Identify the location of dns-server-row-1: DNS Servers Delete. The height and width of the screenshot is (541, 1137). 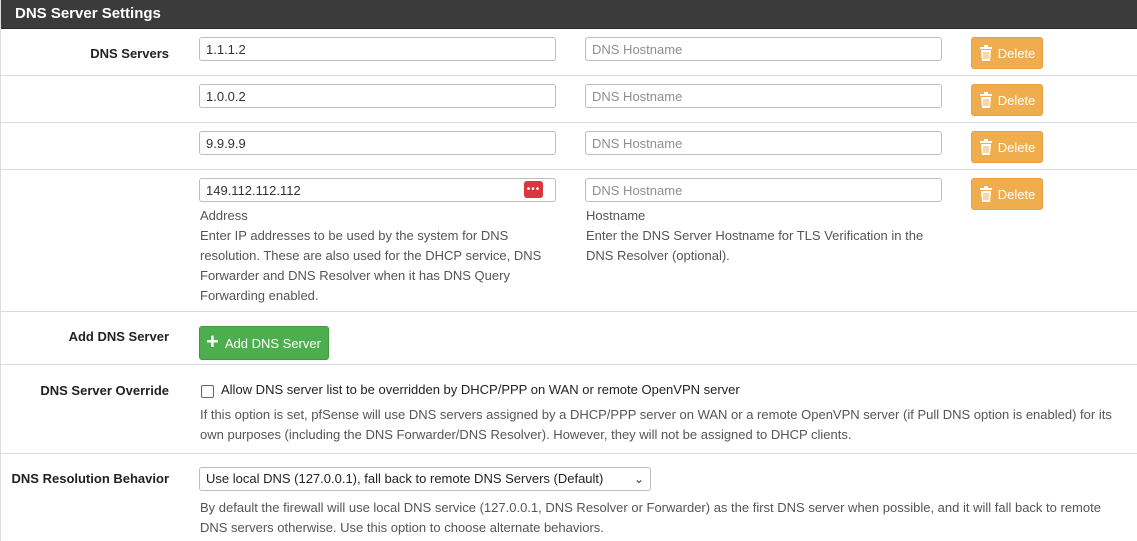
(569, 52).